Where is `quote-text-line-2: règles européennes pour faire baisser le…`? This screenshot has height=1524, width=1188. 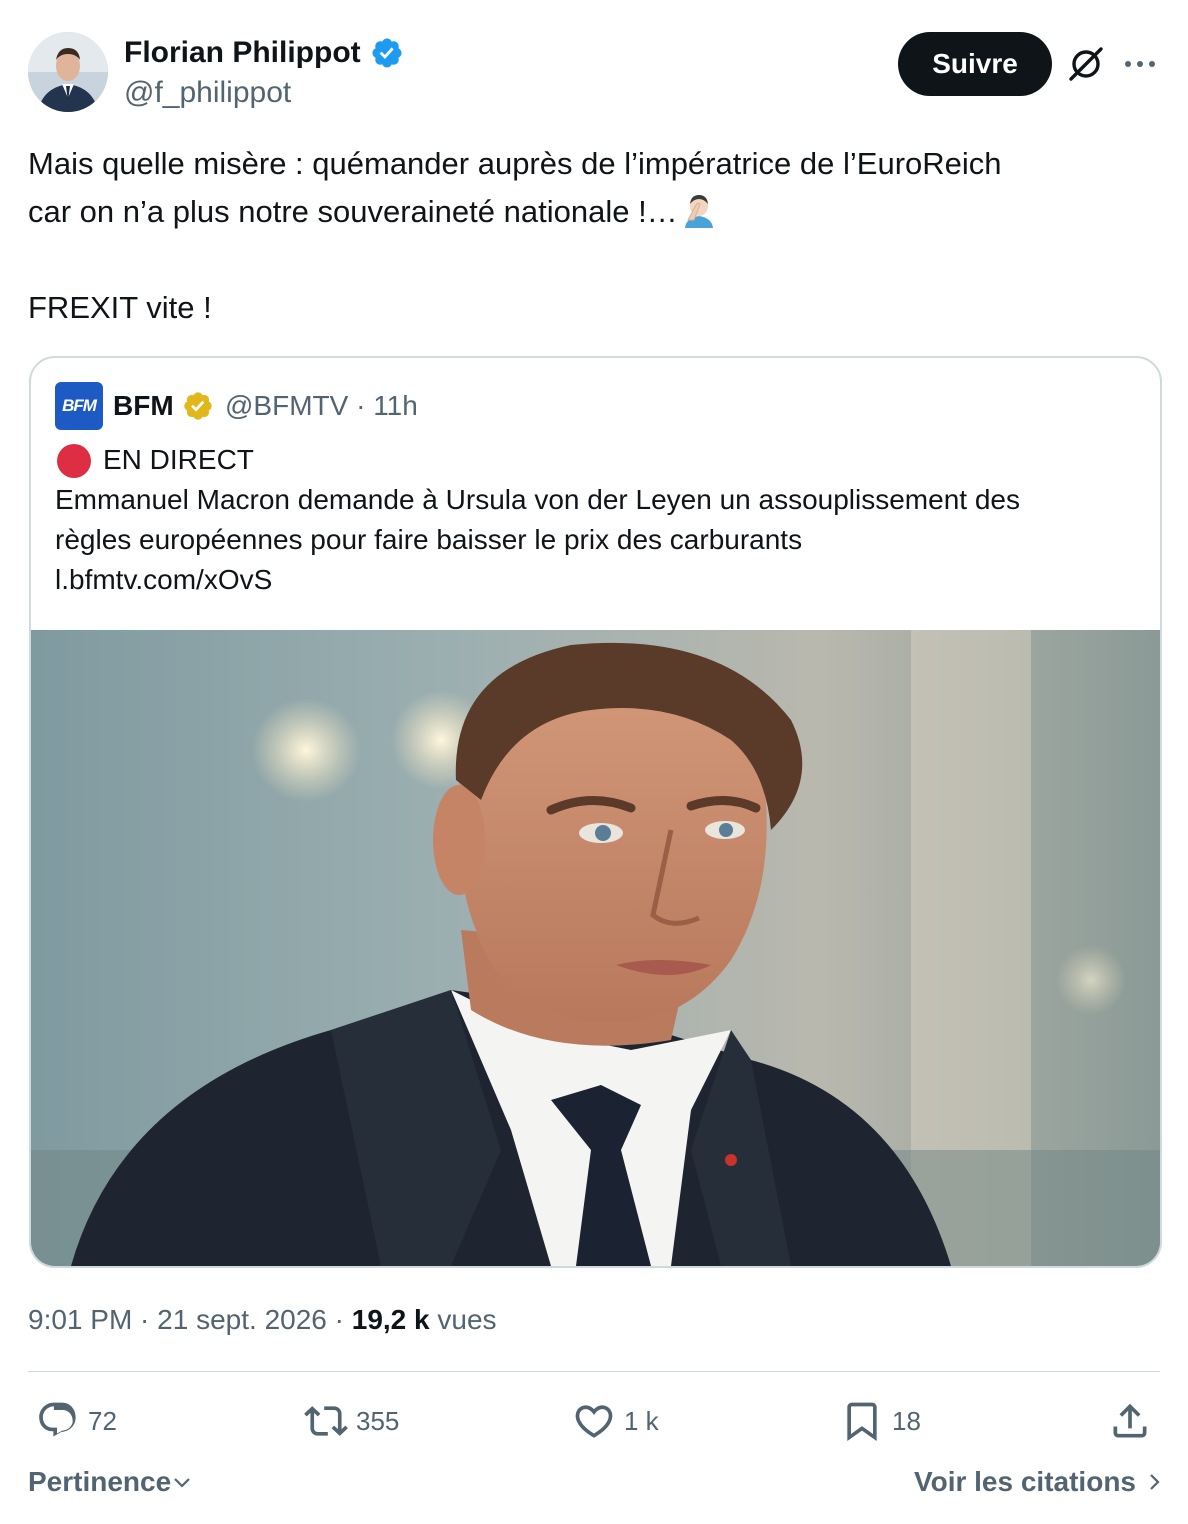 quote-text-line-2: règles européennes pour faire baisser le… is located at coordinates (429, 539).